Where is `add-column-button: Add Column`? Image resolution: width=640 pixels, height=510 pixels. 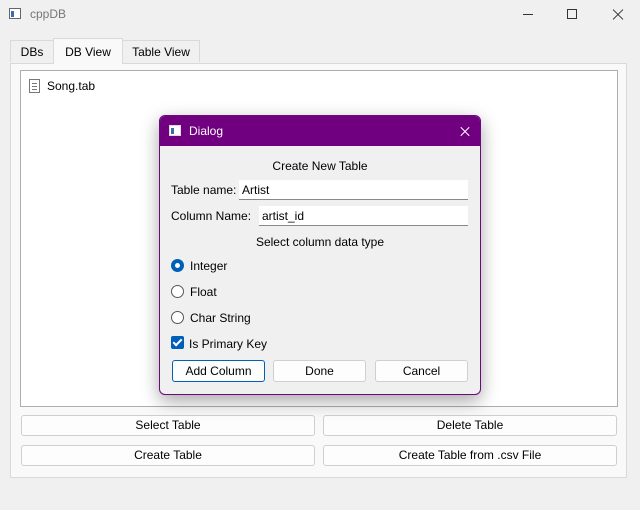
add-column-button: Add Column is located at coordinates (218, 371).